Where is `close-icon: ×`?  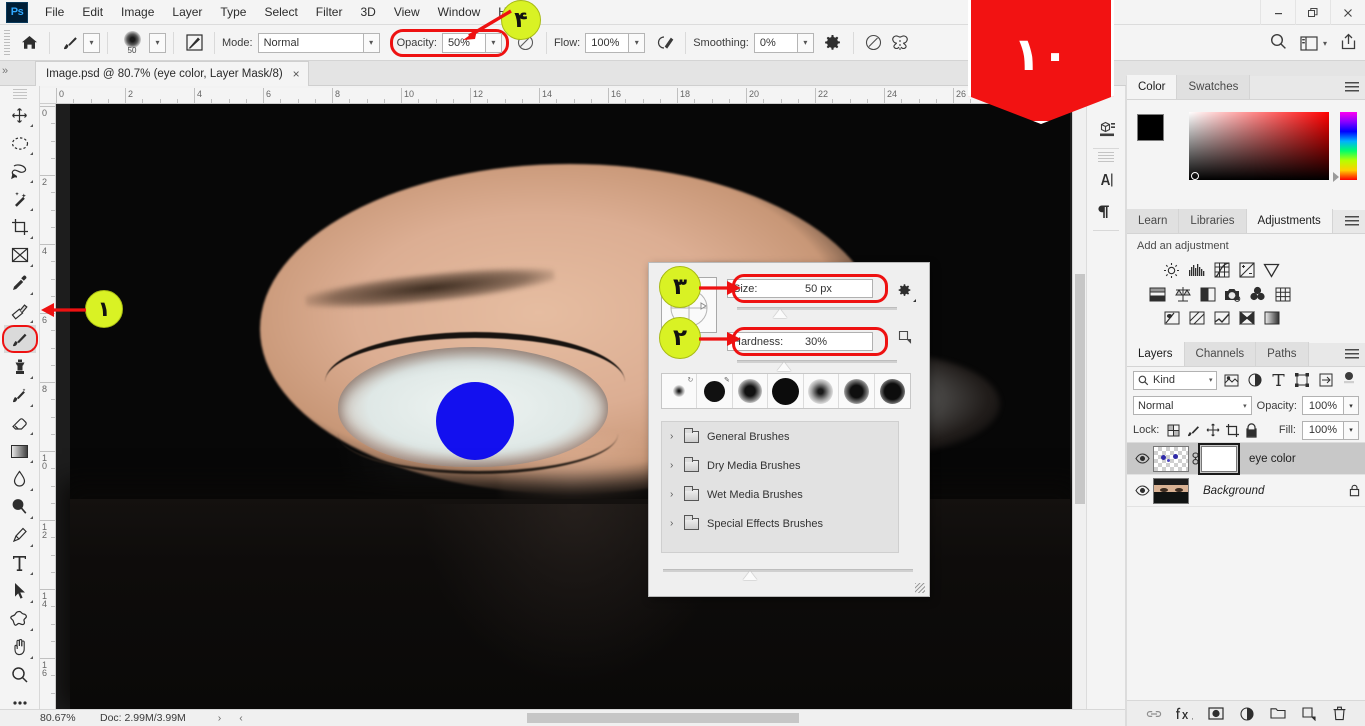
close-icon: × is located at coordinates (296, 74).